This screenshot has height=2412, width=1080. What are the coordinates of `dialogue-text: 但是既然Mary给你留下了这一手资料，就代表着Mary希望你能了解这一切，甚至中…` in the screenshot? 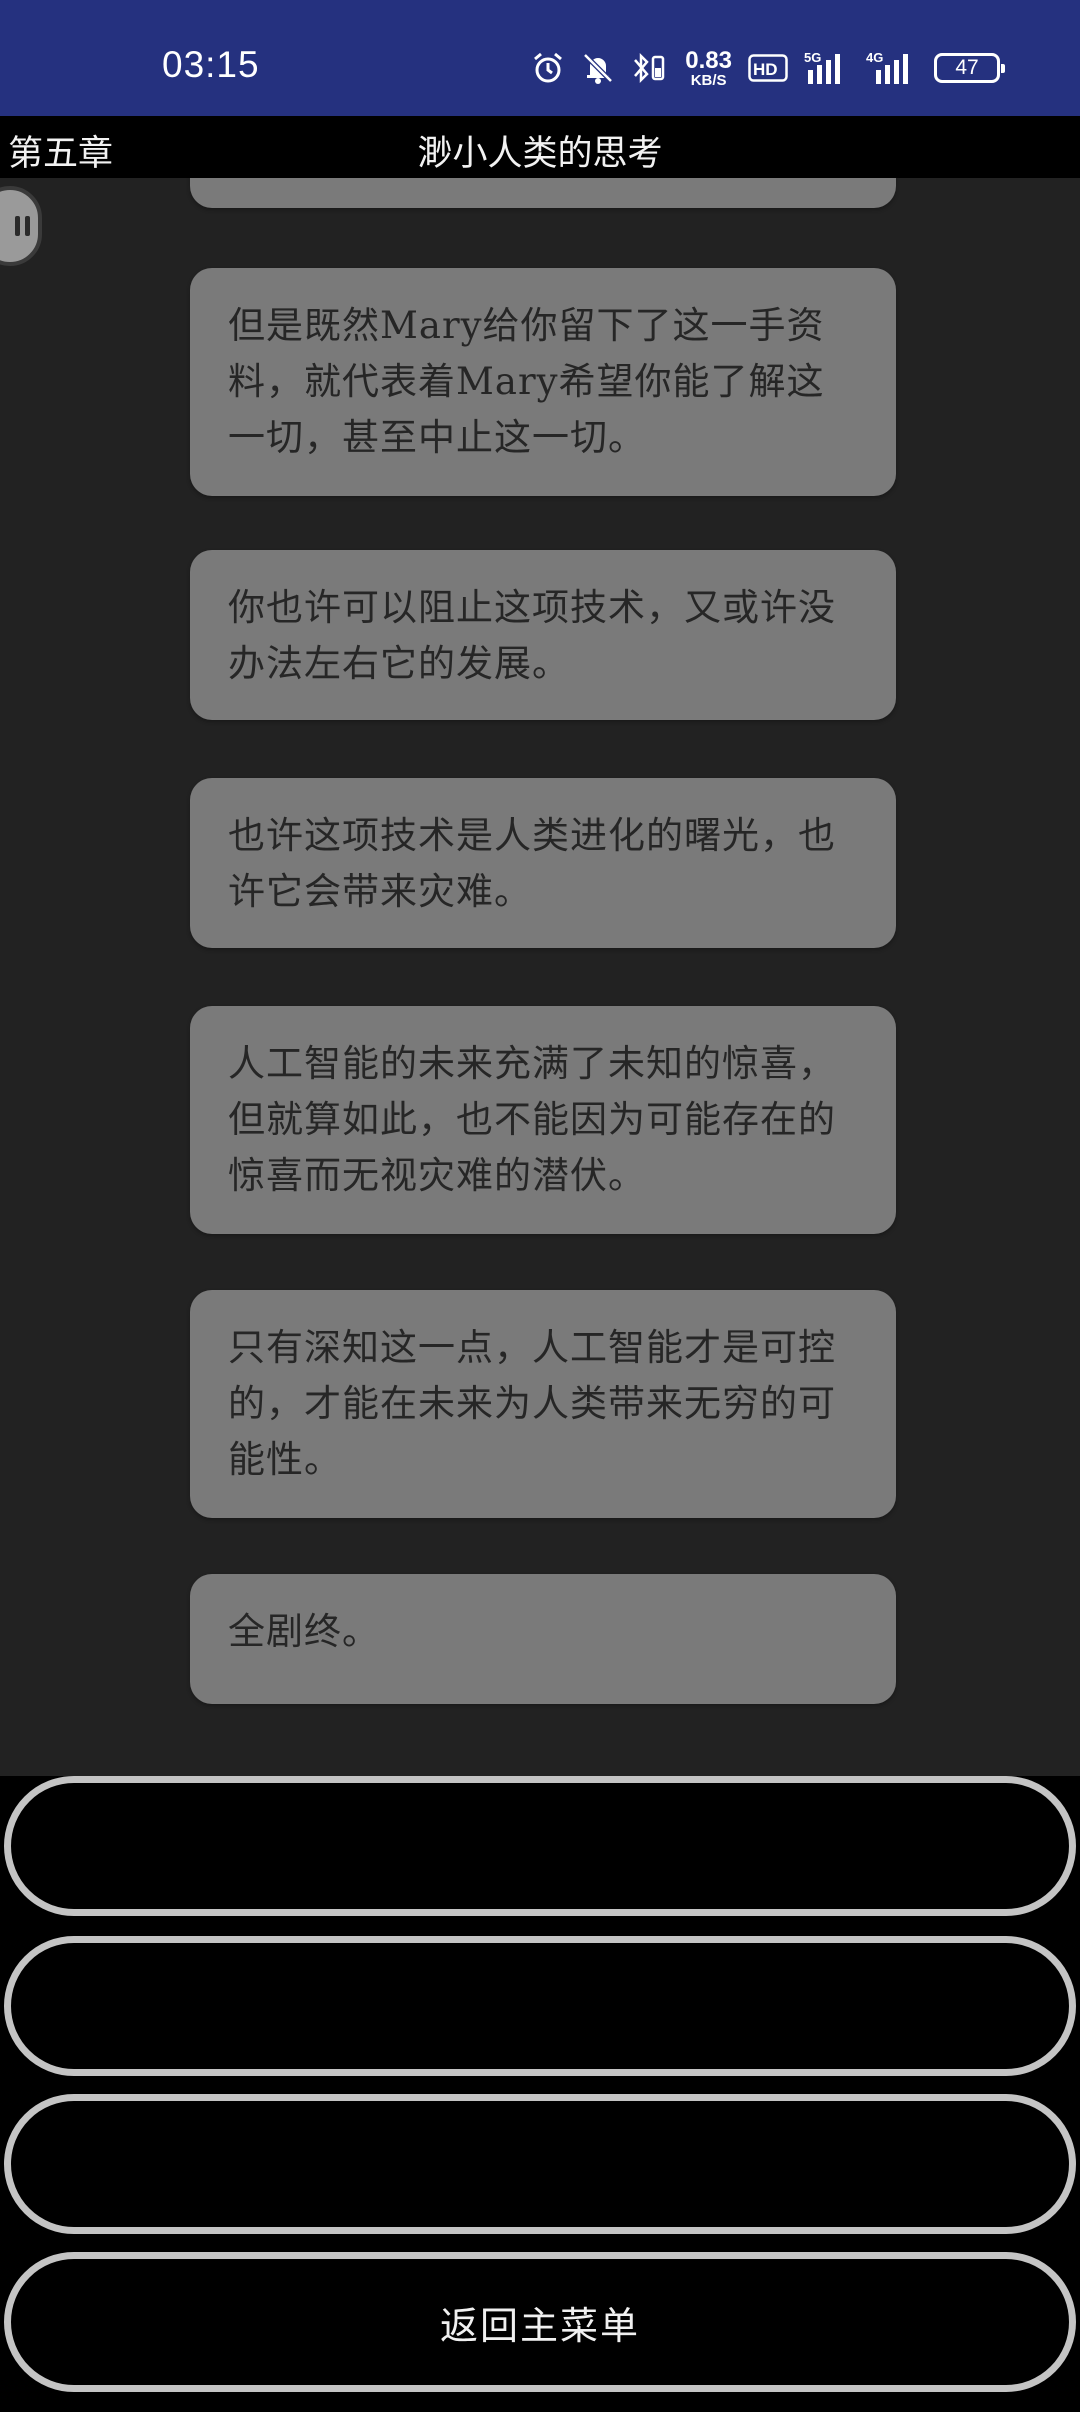 It's located at (526, 381).